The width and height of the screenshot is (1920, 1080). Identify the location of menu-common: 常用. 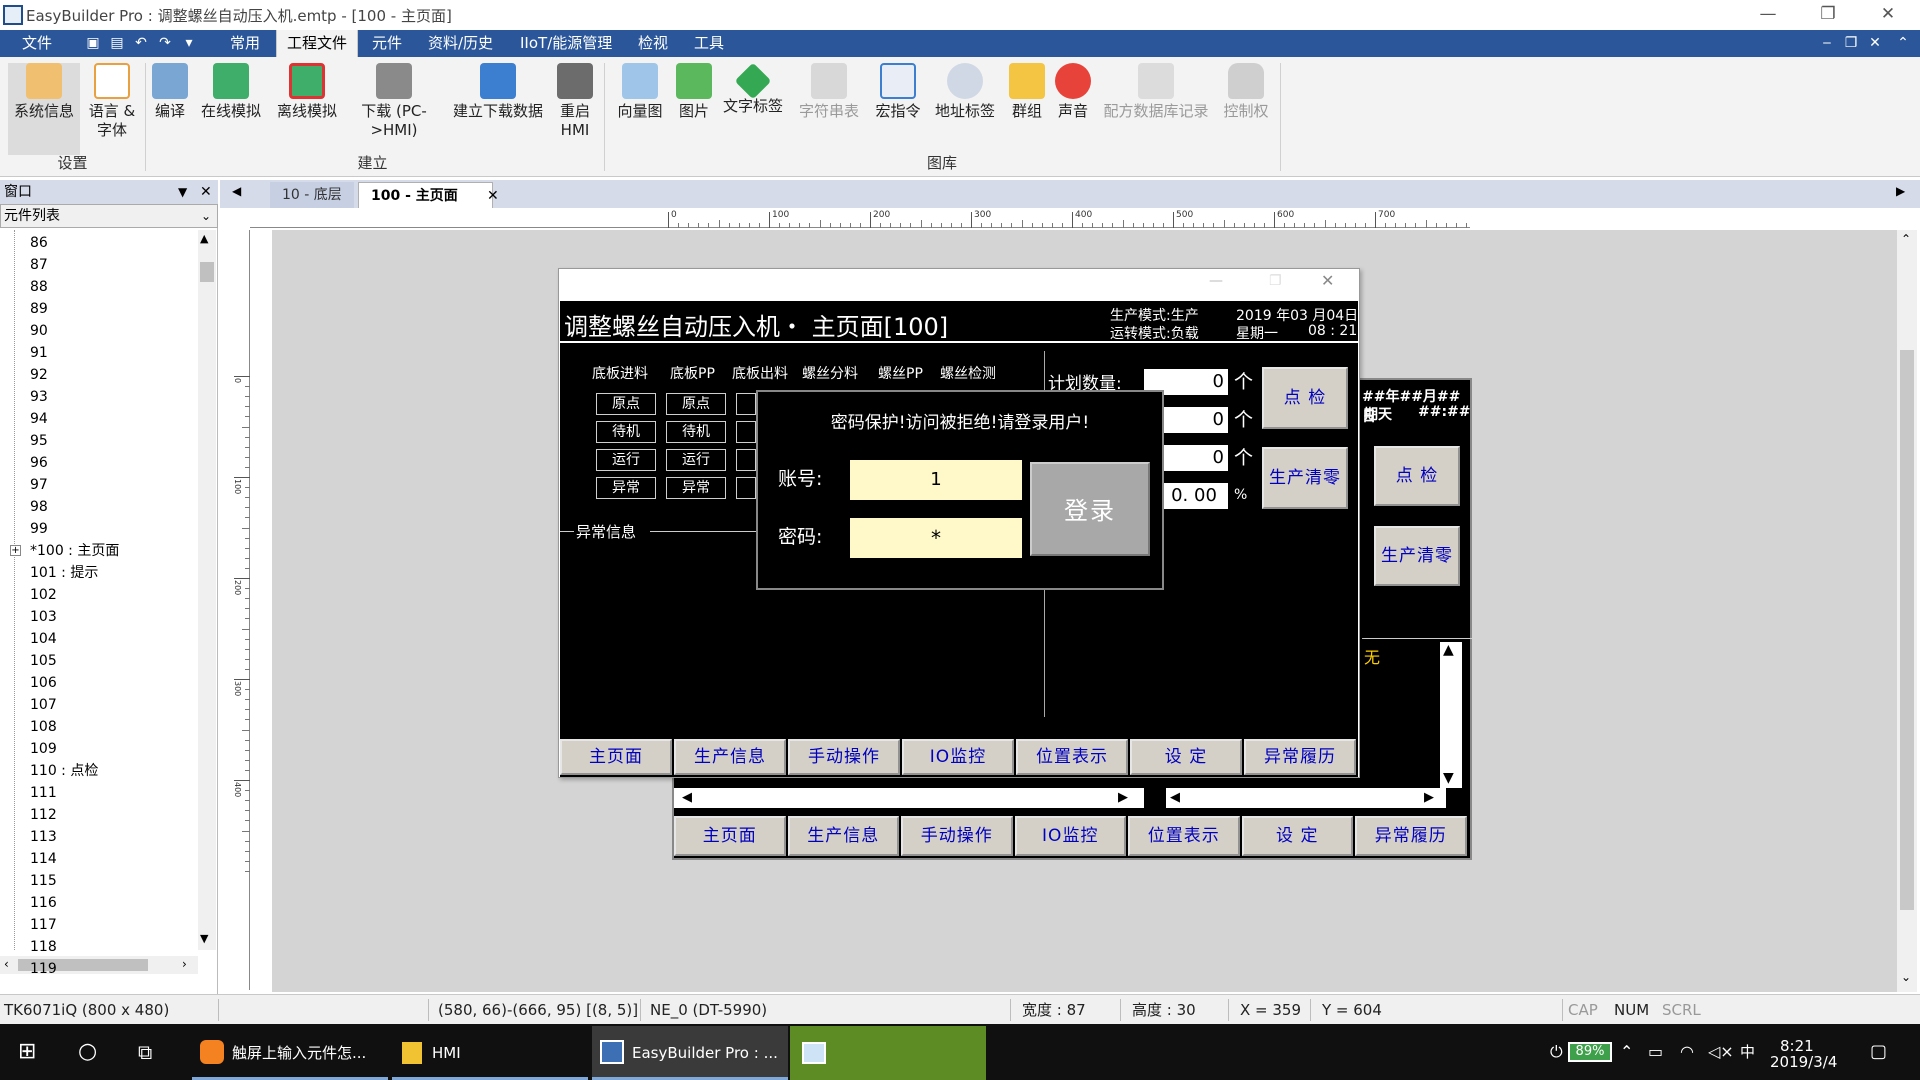
(245, 43).